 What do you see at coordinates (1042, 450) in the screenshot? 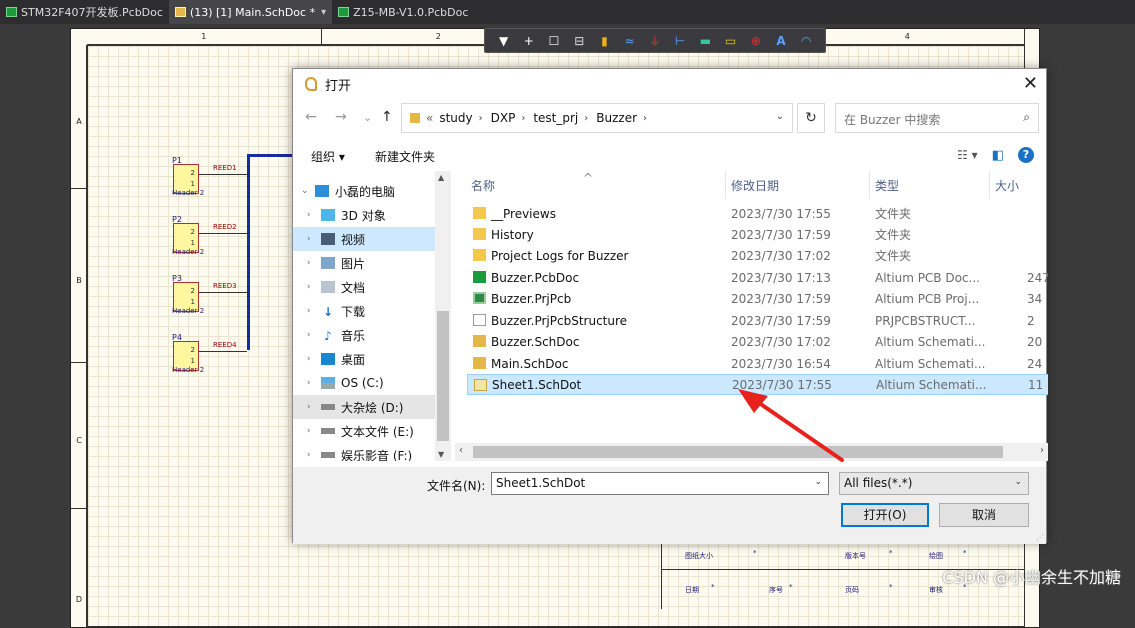
I see `scroll-right-icon: ›` at bounding box center [1042, 450].